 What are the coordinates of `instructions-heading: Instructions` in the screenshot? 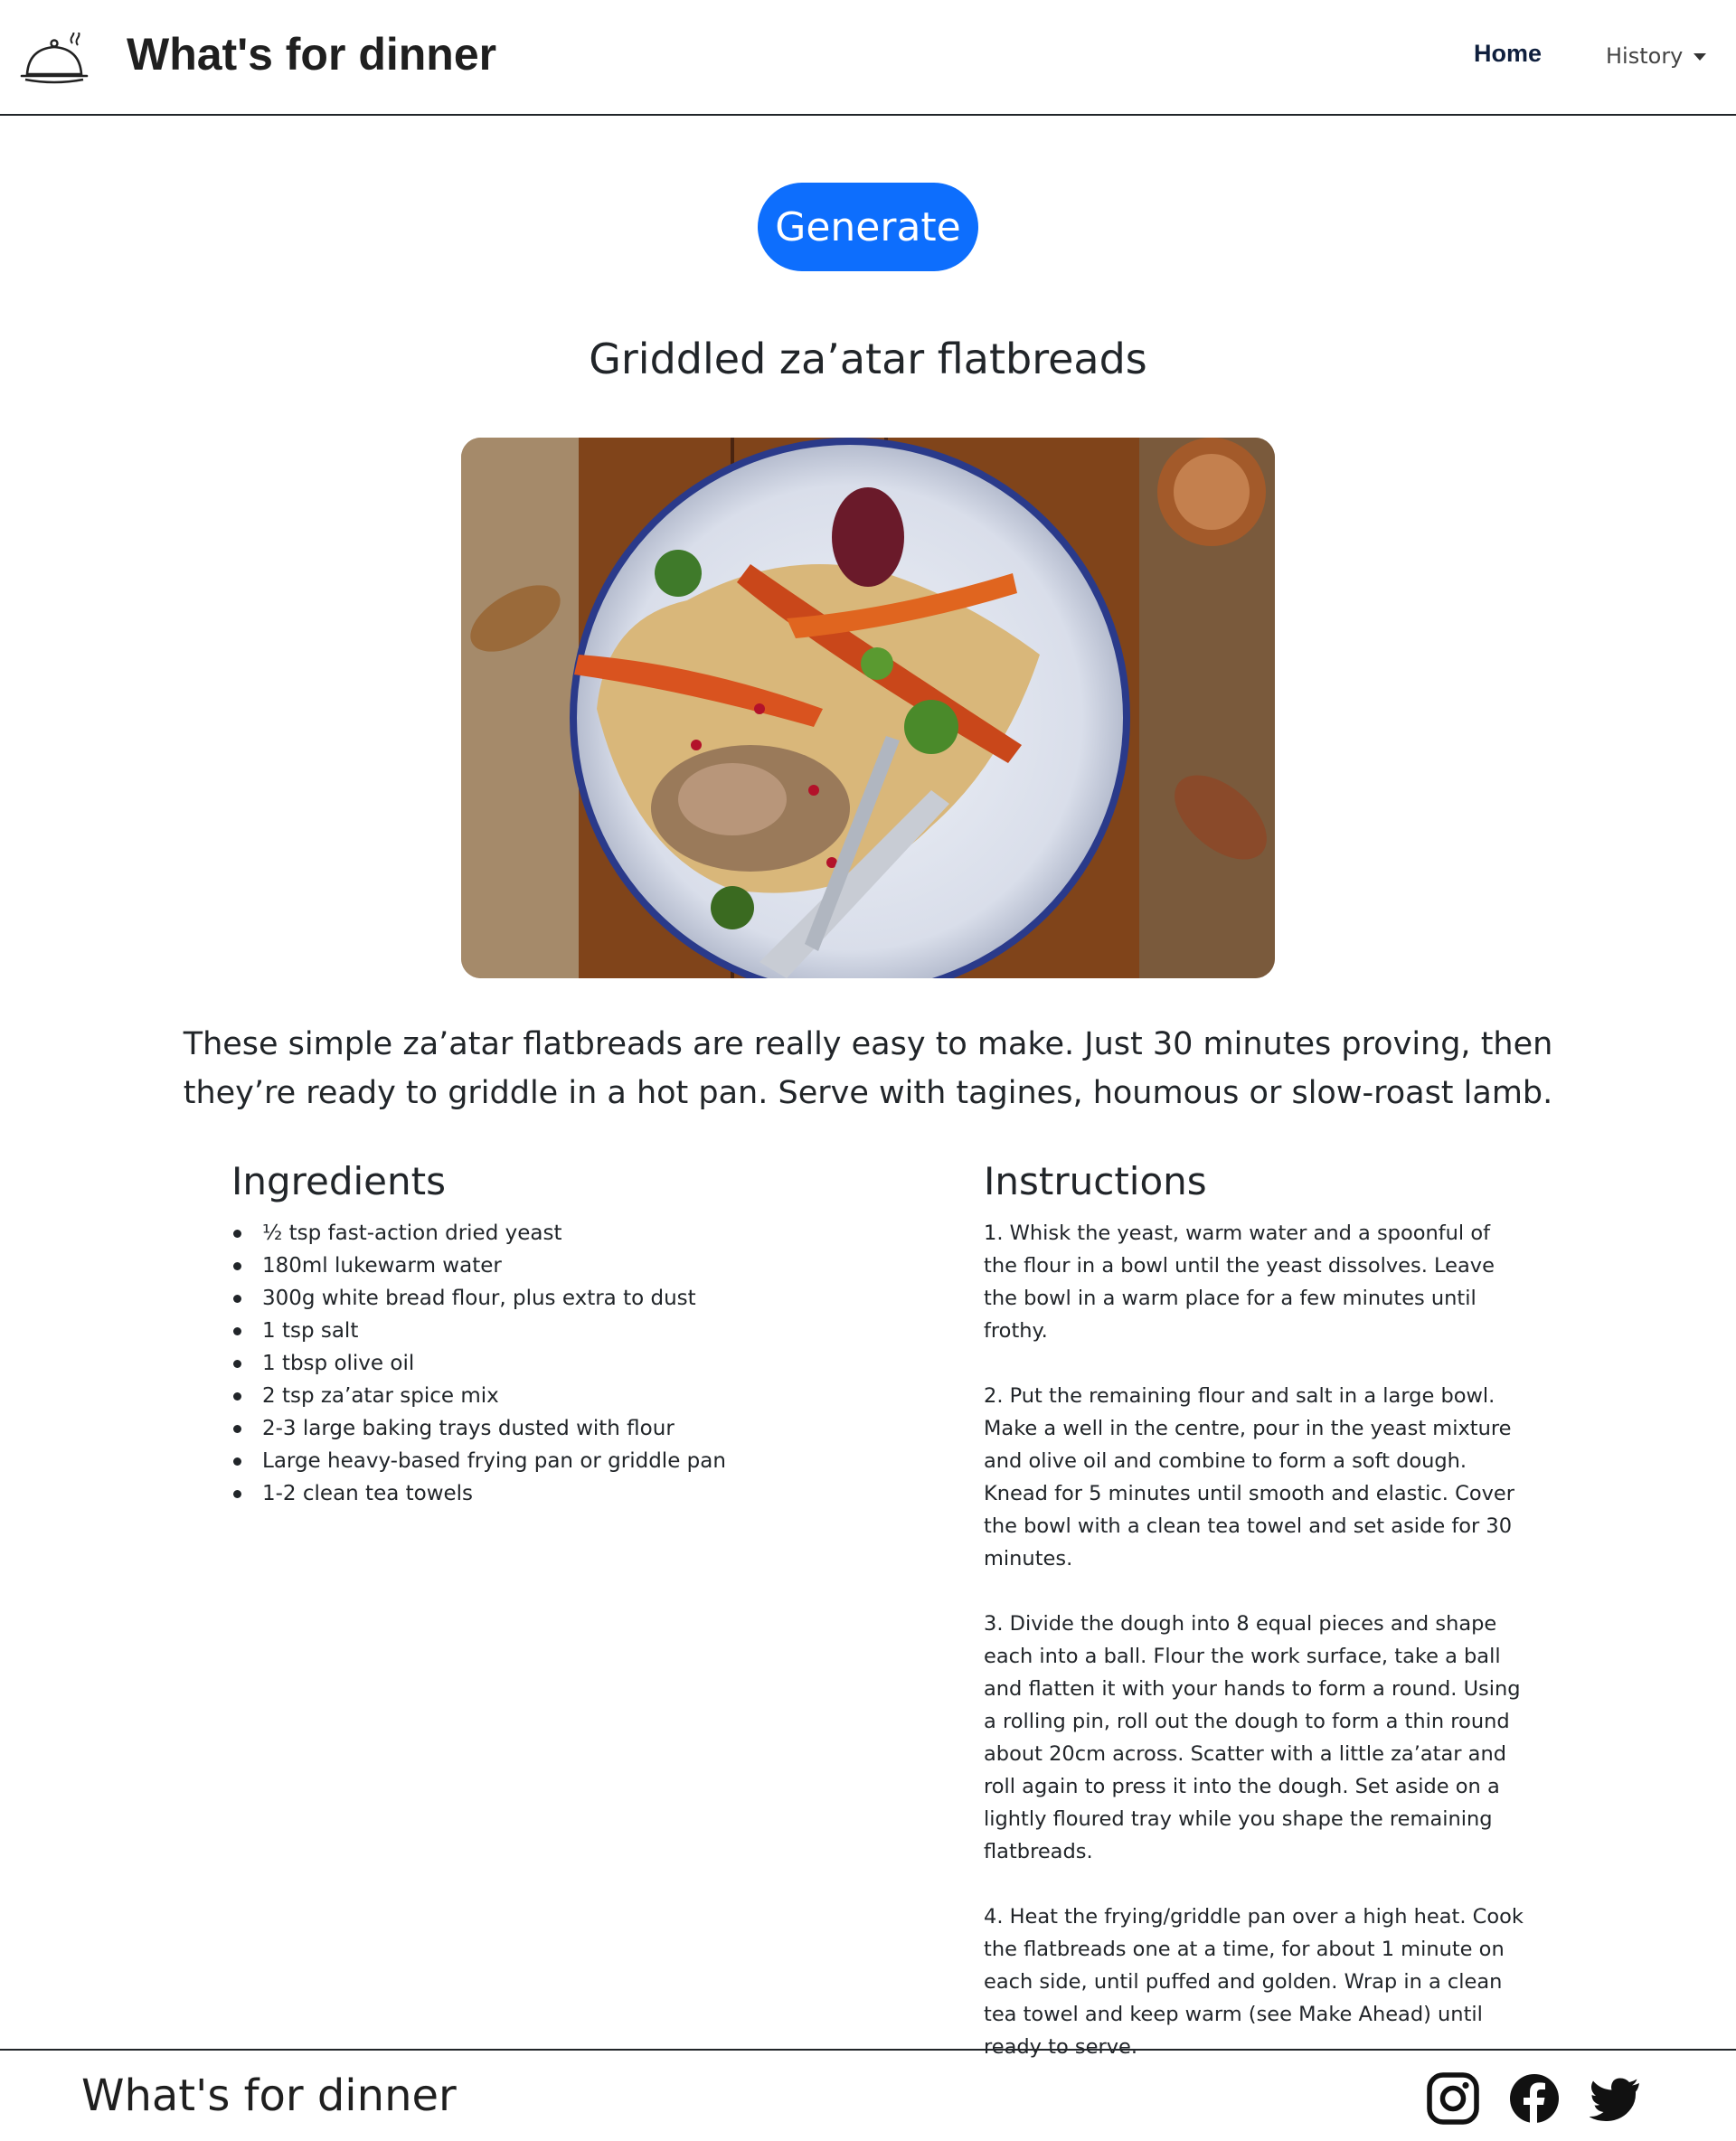 It's located at (1096, 1181).